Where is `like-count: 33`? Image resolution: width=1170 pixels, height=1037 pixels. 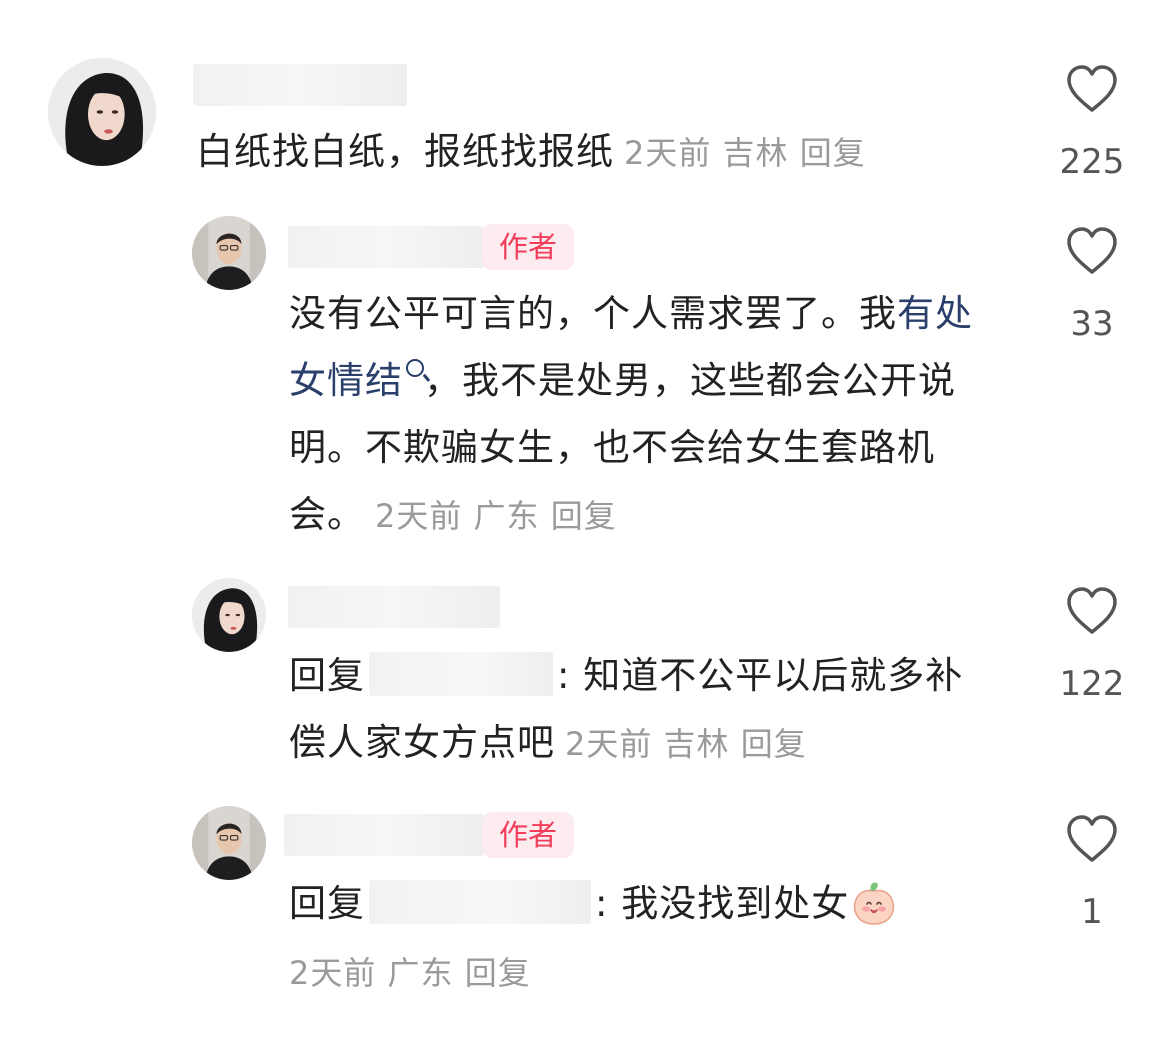
like-count: 33 is located at coordinates (1092, 324).